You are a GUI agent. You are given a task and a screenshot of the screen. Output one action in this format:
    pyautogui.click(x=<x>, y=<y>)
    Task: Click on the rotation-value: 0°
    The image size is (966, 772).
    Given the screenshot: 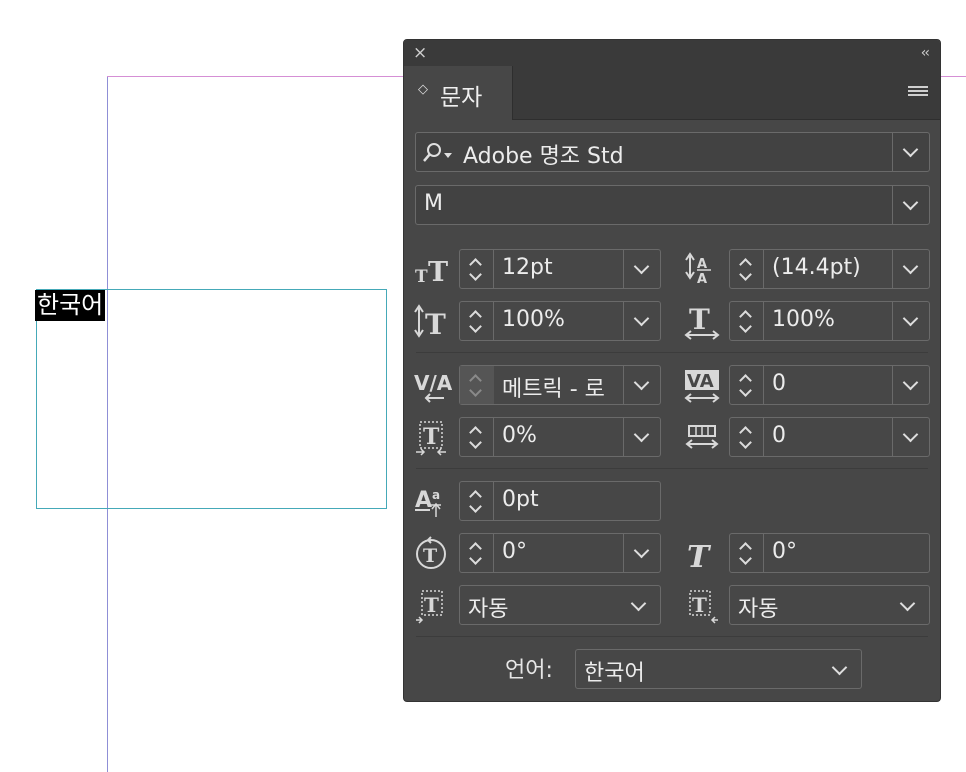 What is the action you would take?
    pyautogui.click(x=514, y=551)
    